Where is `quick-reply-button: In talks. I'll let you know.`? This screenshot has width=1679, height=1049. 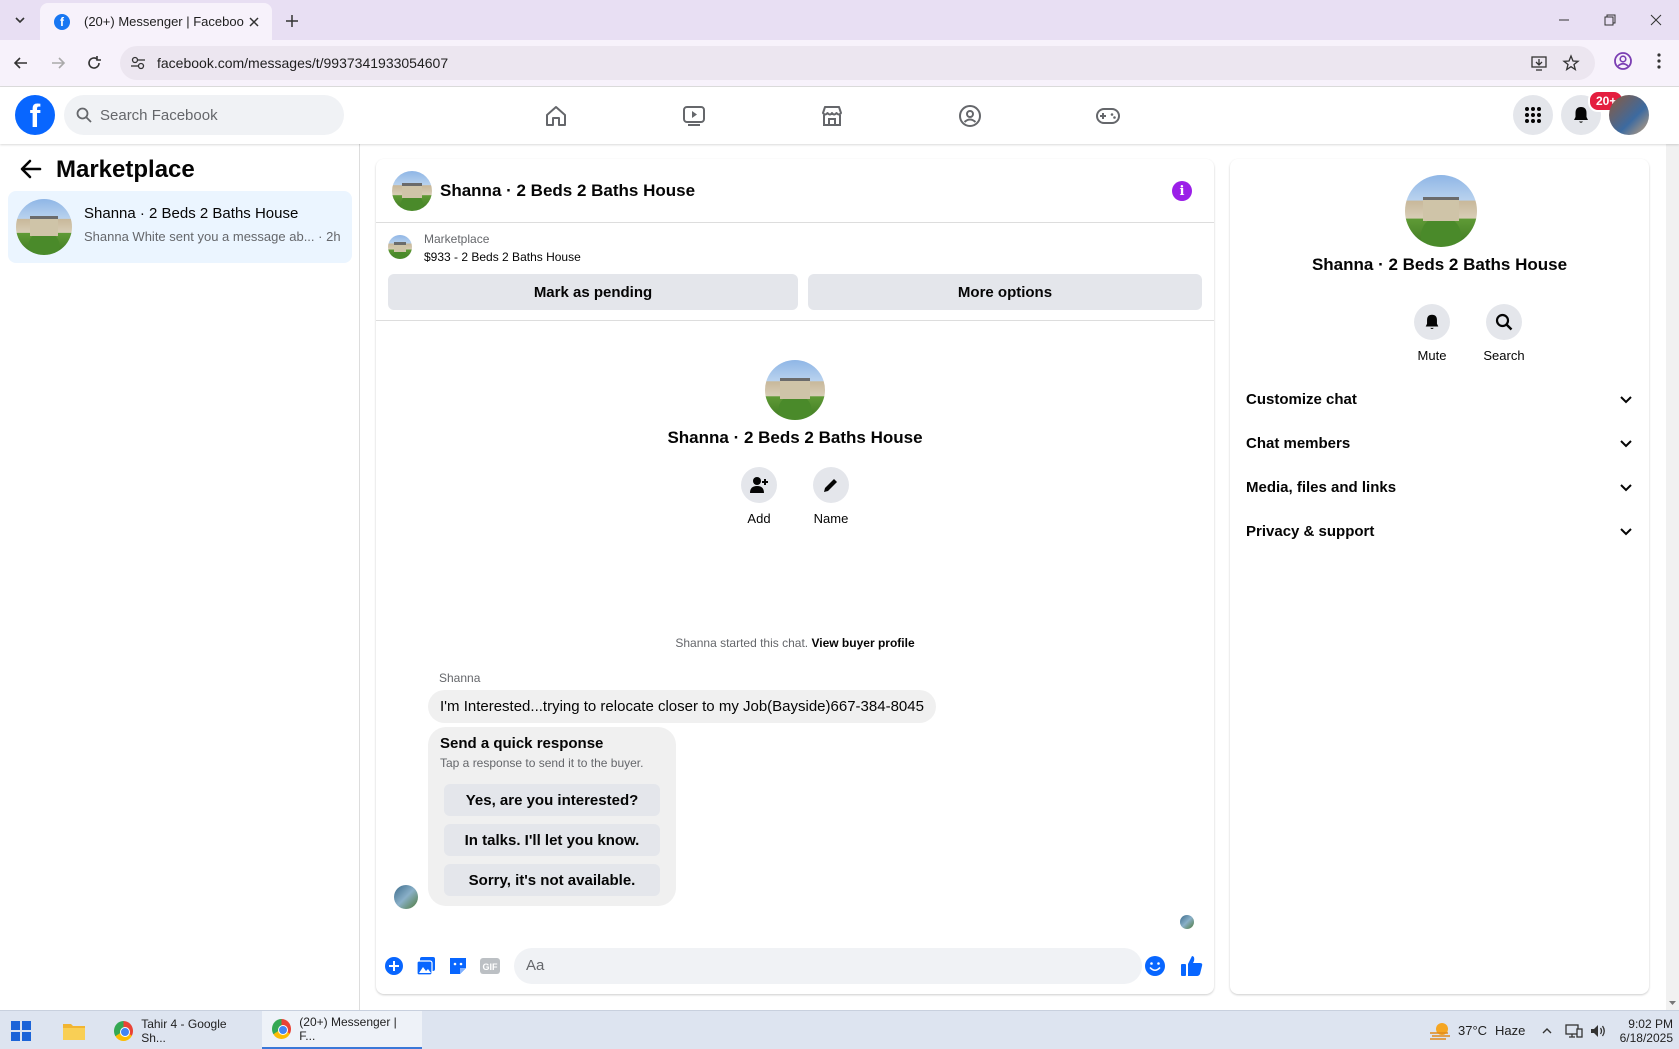
quick-reply-button: In talks. I'll let you know. is located at coordinates (552, 840).